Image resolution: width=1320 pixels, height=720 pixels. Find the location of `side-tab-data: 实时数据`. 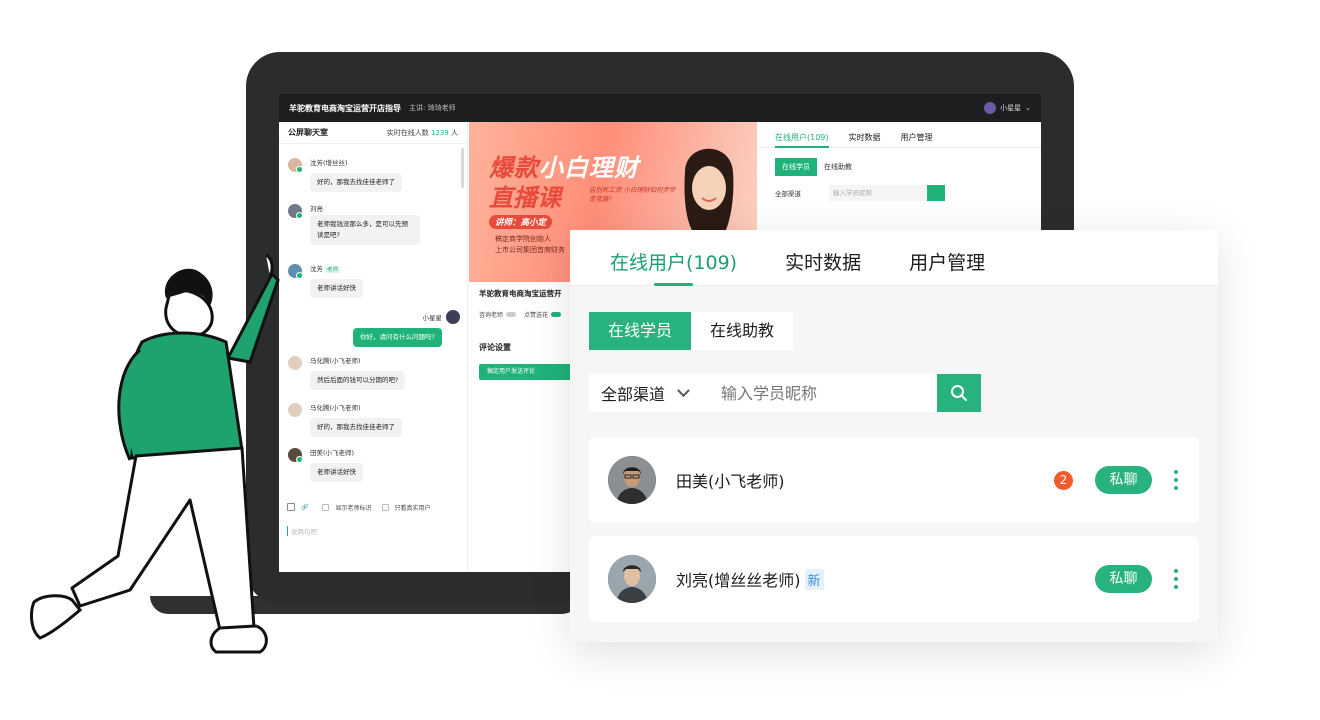

side-tab-data: 实时数据 is located at coordinates (865, 139).